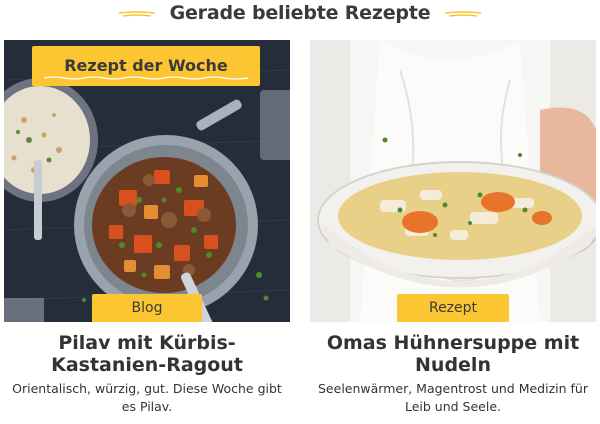 This screenshot has width=600, height=424. I want to click on section-title-text: Gerade beliebte Rezepte, so click(300, 13).